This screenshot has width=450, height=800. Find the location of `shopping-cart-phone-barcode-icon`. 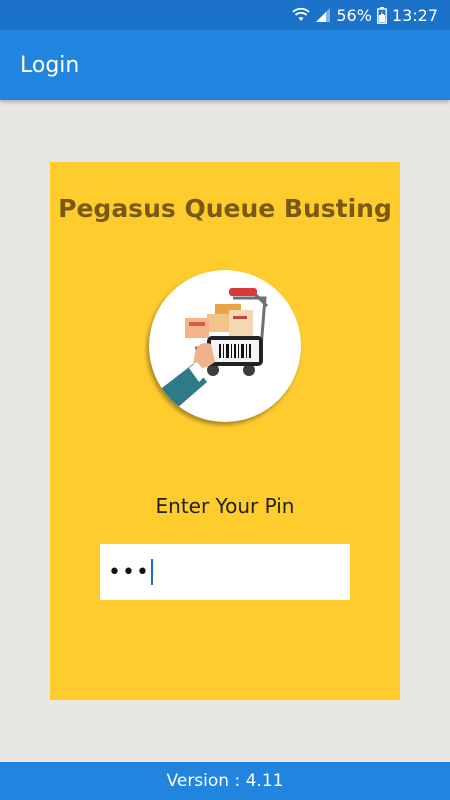

shopping-cart-phone-barcode-icon is located at coordinates (225, 346).